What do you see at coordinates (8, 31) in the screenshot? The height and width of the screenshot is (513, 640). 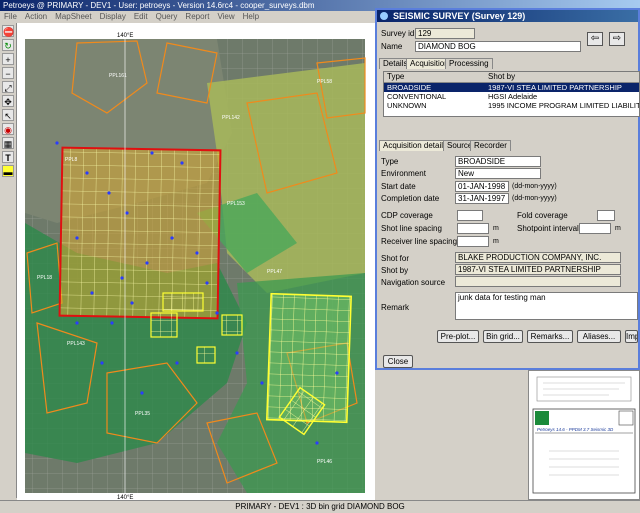 I see `stop-icon: ⛔` at bounding box center [8, 31].